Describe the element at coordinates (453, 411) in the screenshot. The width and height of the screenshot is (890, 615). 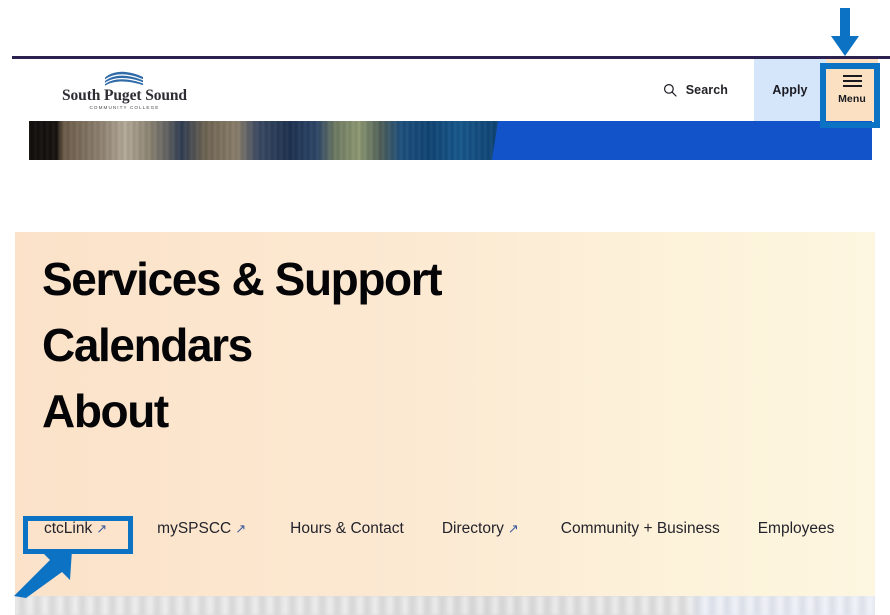
I see `menu-item-about: About` at that location.